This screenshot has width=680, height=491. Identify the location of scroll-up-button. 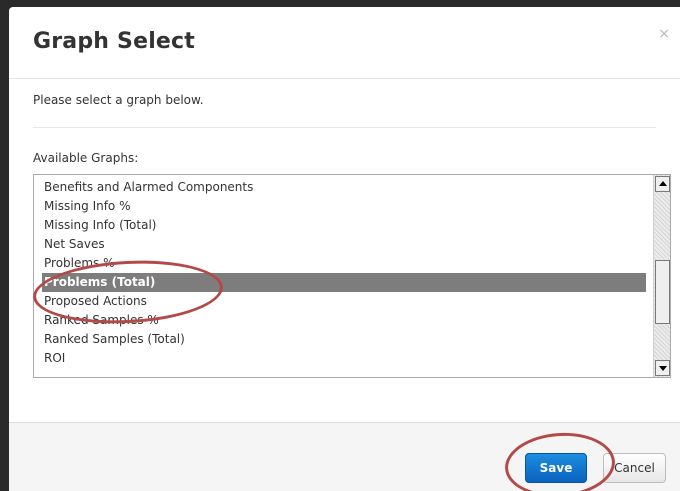
(662, 184).